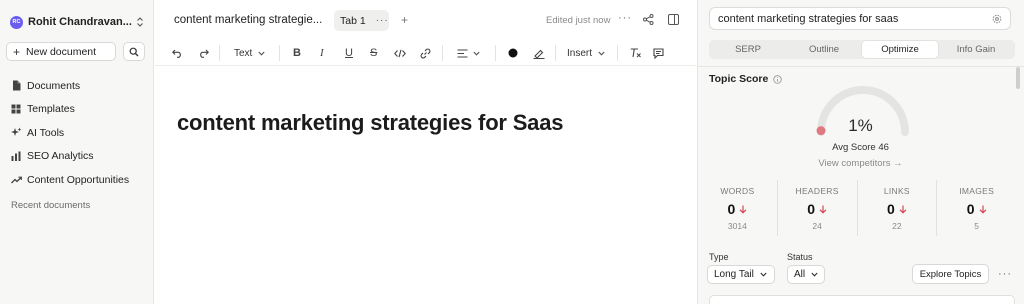 The width and height of the screenshot is (1024, 304). Describe the element at coordinates (17, 51) in the screenshot. I see `plus-icon: +` at that location.